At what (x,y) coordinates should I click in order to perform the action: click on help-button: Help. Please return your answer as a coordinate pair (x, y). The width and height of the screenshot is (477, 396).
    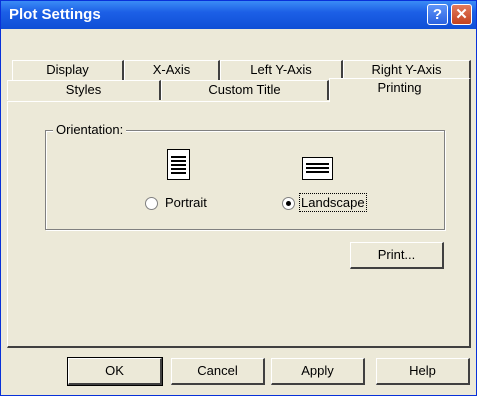
    Looking at the image, I should click on (423, 371).